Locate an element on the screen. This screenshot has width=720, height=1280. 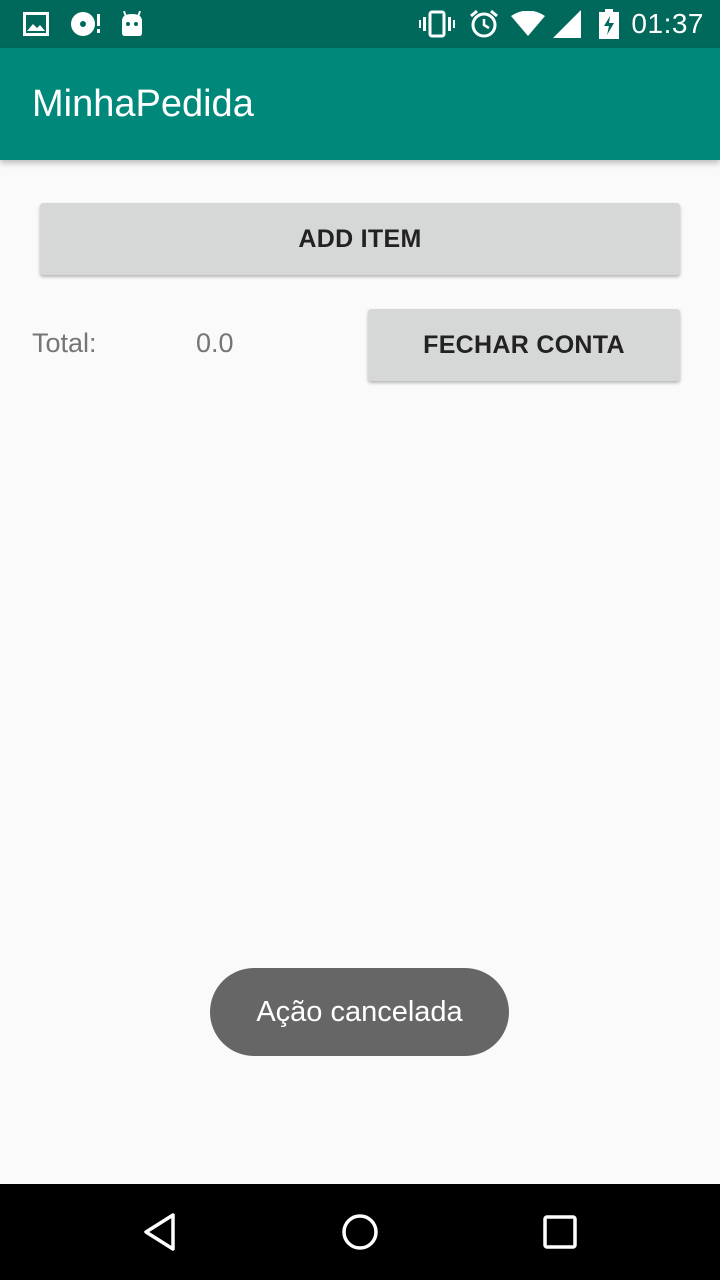
total-value: 0.0 is located at coordinates (215, 343).